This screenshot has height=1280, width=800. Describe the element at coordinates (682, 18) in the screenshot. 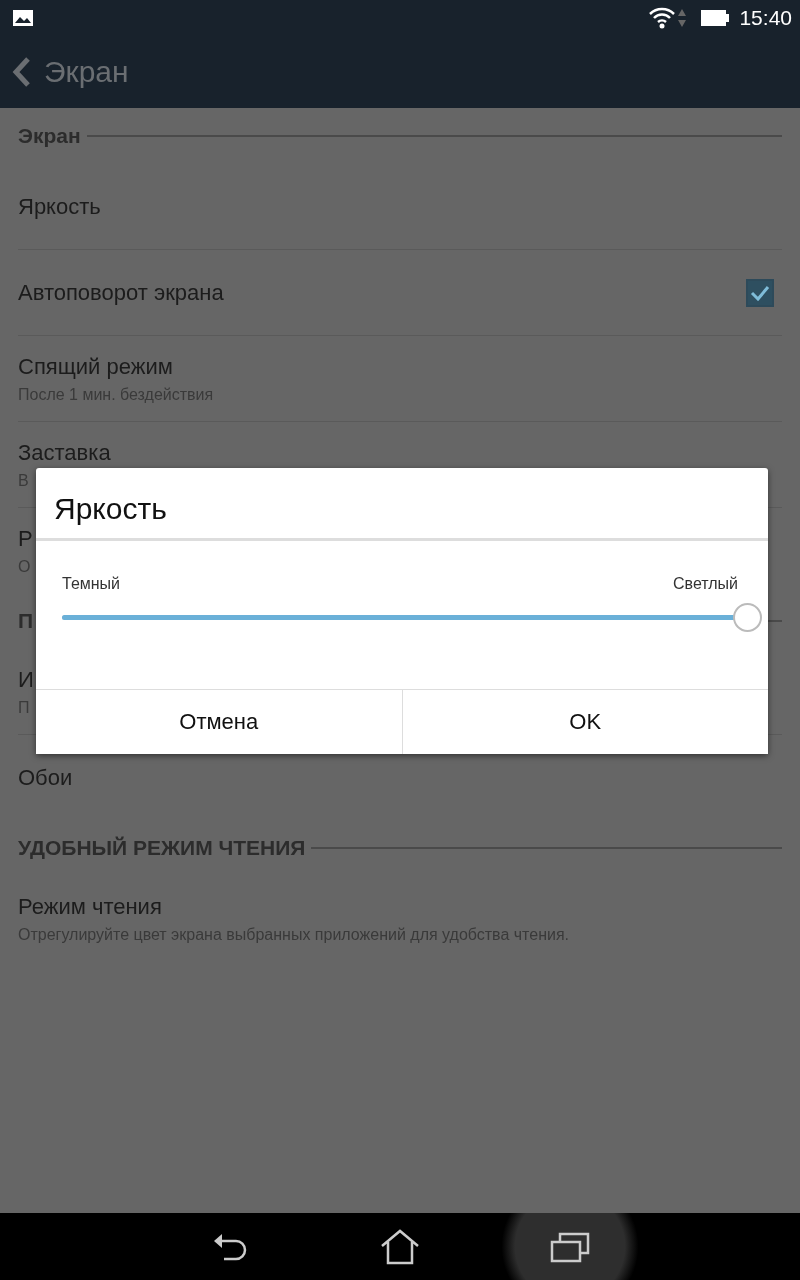

I see `data-arrows-icon` at that location.